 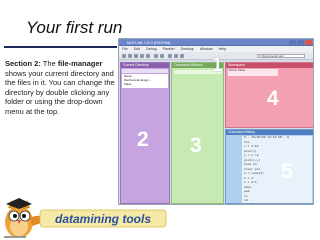 What do you see at coordinates (308, 42) in the screenshot?
I see `close-button` at bounding box center [308, 42].